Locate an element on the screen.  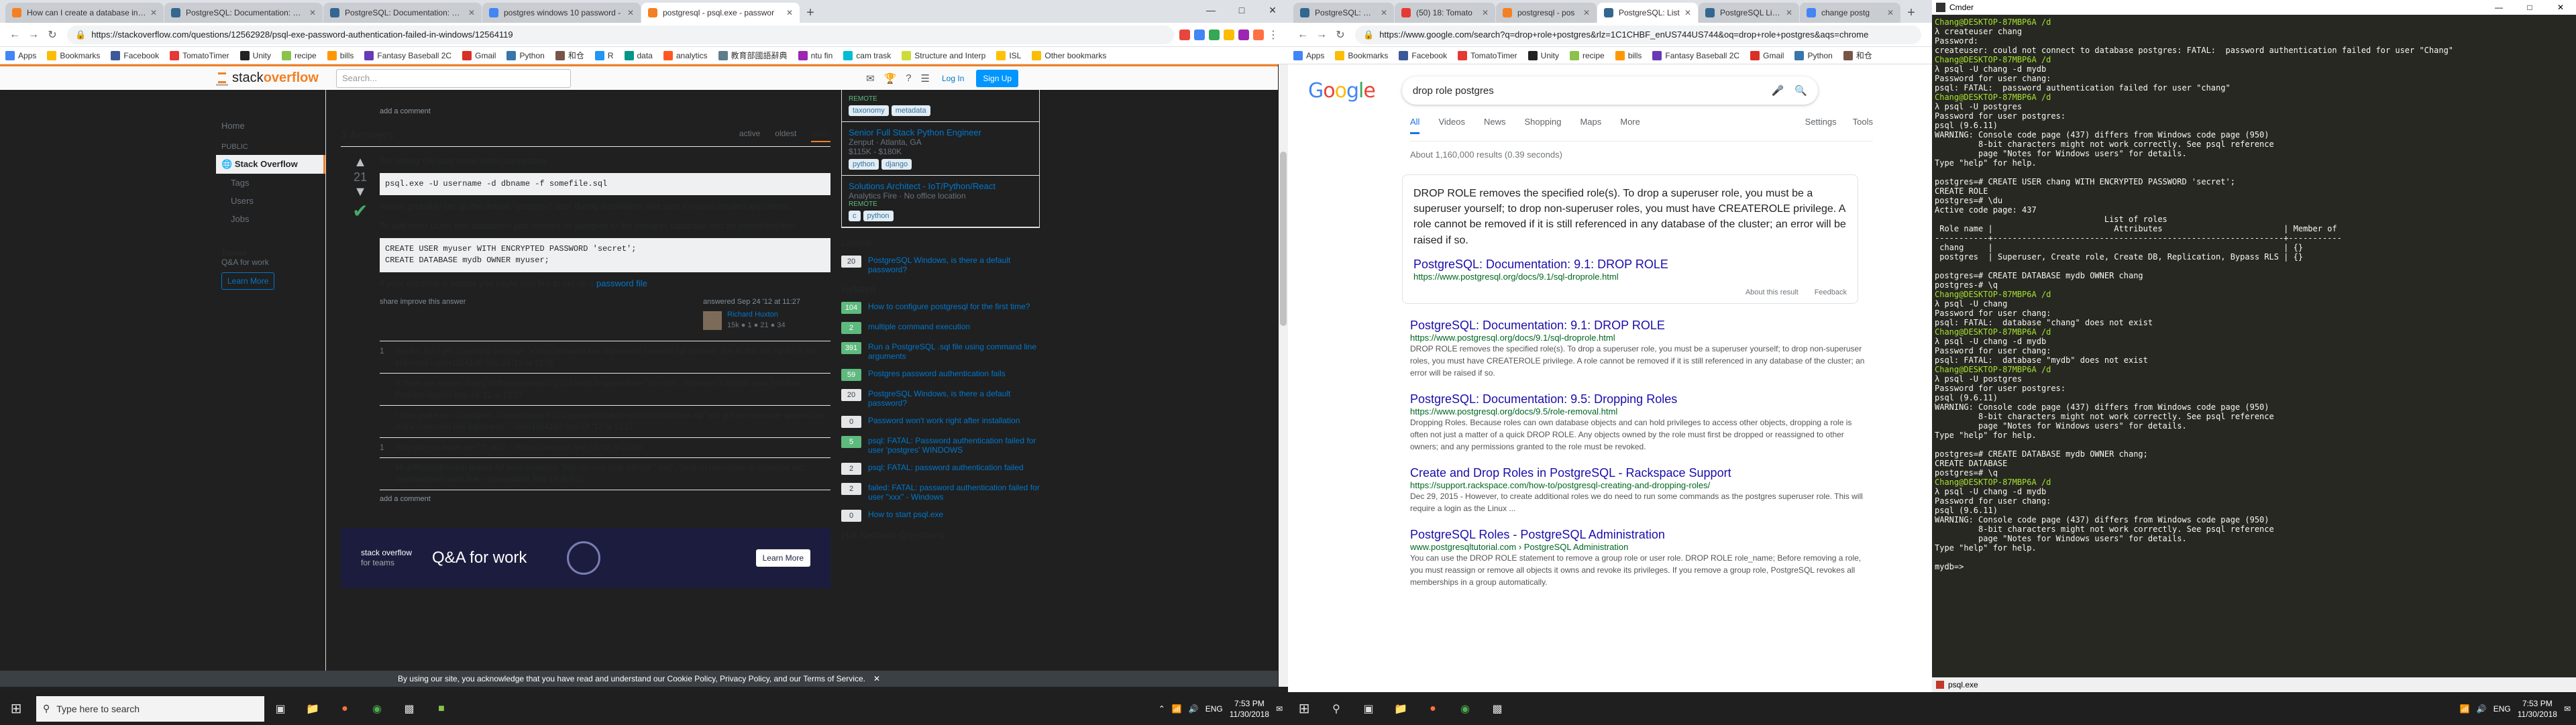
browser-tab: change postg ✕ is located at coordinates (1850, 13).